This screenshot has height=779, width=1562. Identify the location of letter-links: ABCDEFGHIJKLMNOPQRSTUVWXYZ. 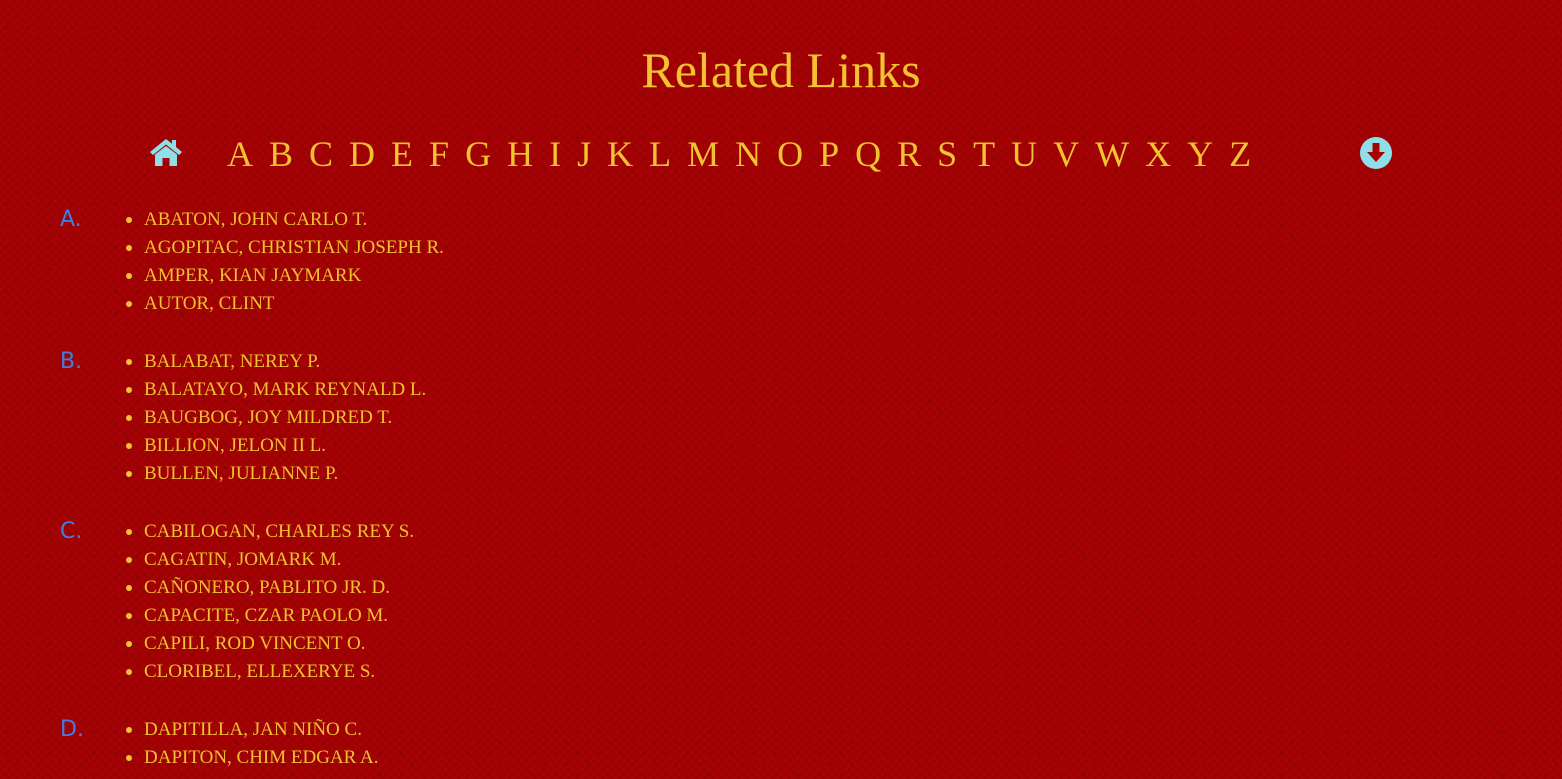
(747, 154).